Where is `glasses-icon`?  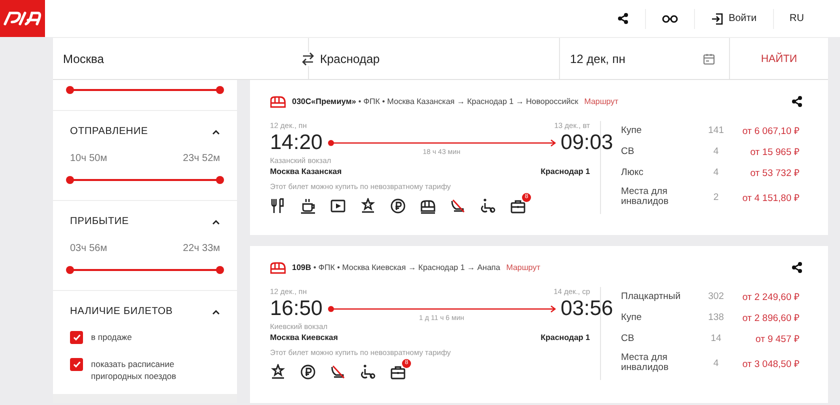
glasses-icon is located at coordinates (670, 19).